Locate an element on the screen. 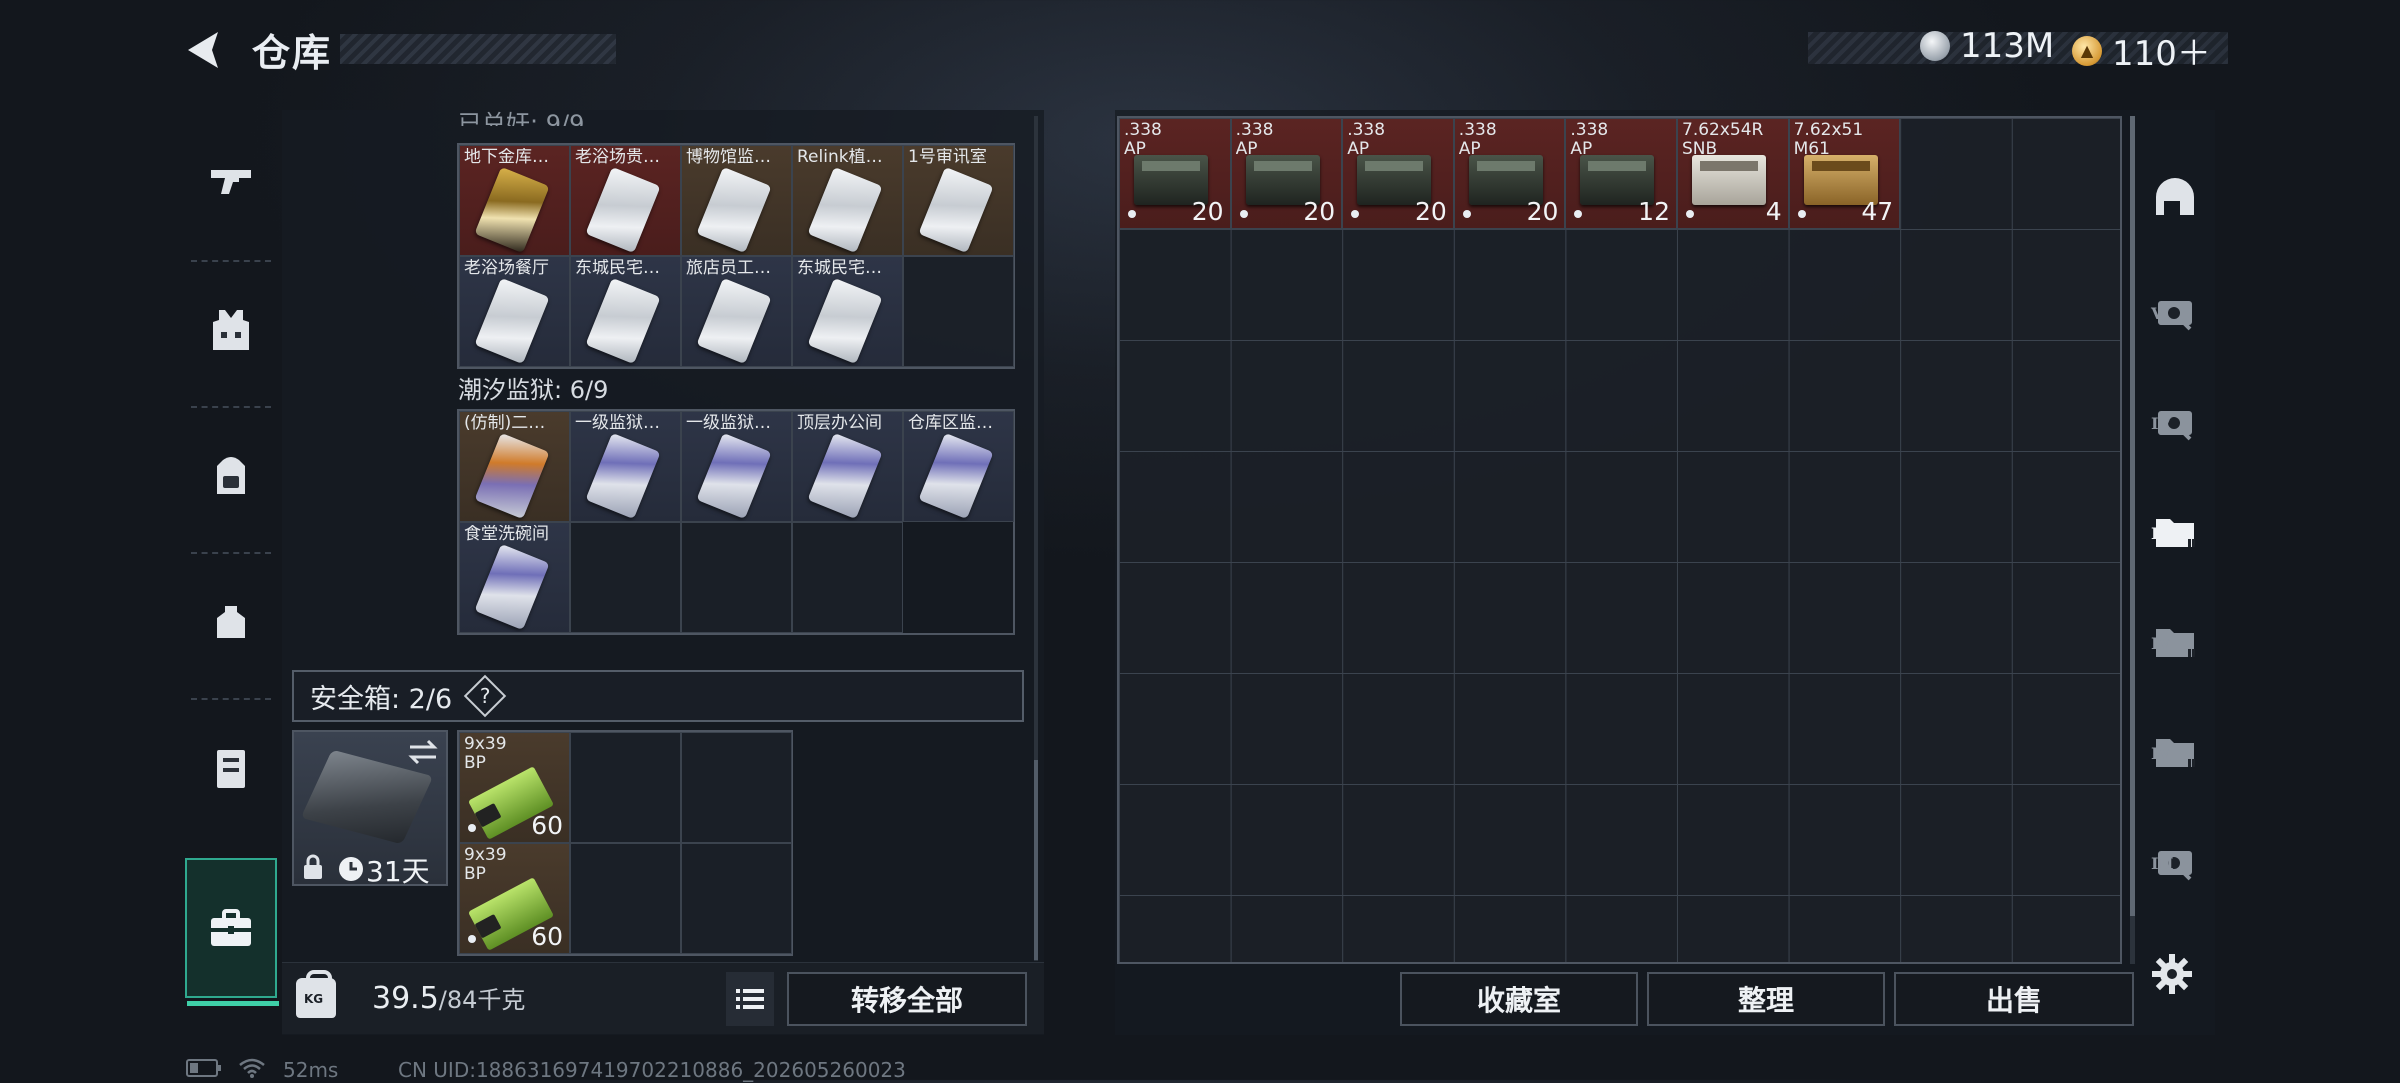 The width and height of the screenshot is (2400, 1083). filter-keycard-tier5: V is located at coordinates (2175, 310).